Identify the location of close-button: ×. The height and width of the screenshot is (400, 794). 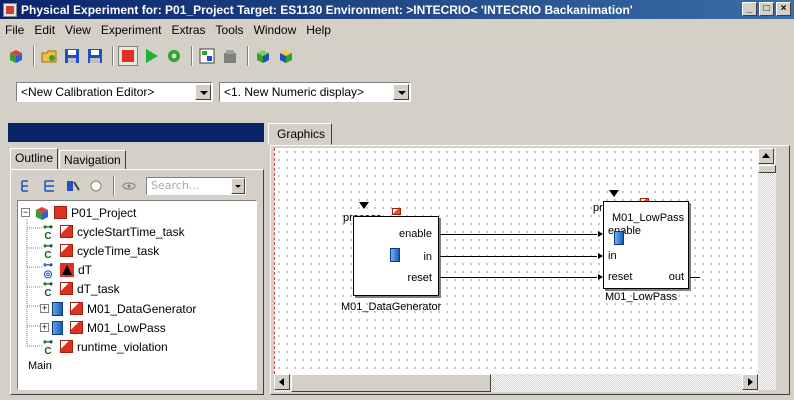
(783, 9).